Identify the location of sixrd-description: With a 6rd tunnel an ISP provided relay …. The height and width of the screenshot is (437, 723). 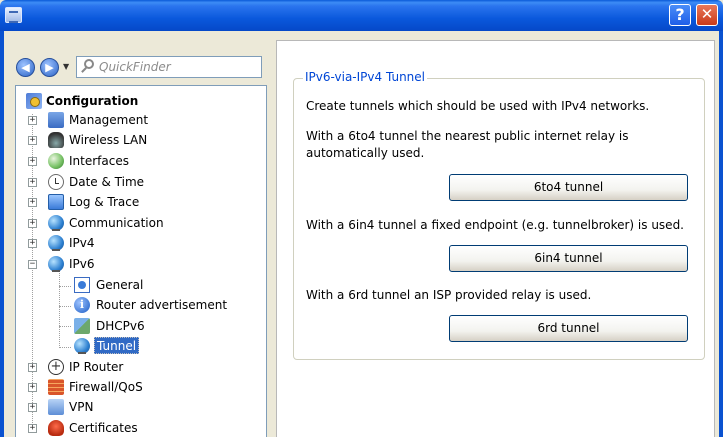
(449, 295).